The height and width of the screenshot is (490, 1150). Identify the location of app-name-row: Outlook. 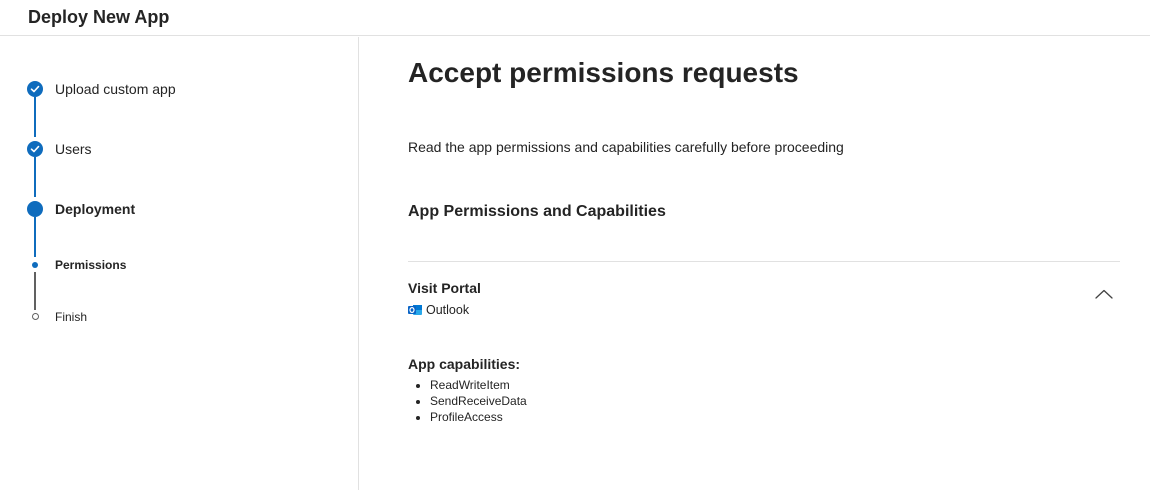
(438, 310).